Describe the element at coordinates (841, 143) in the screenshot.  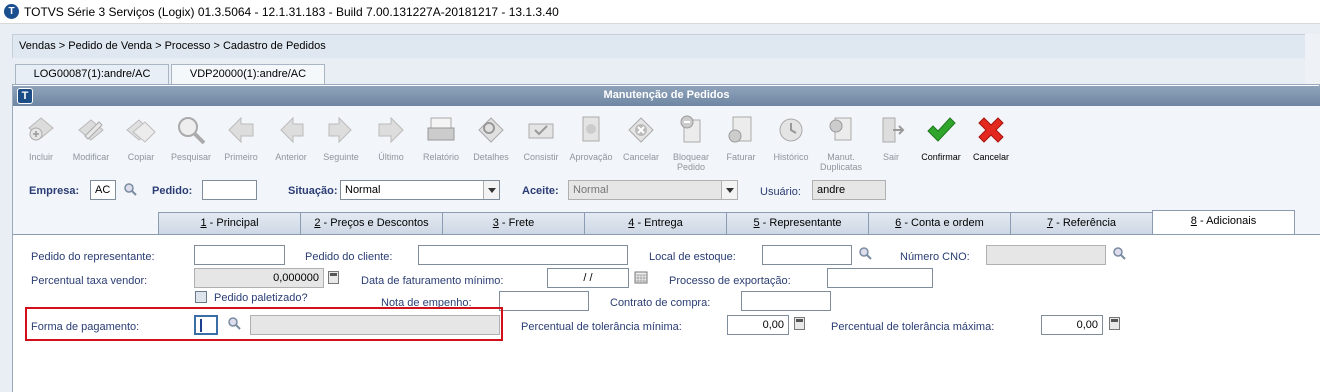
I see `manut-duplicatas-button: Manut. Duplicatas` at that location.